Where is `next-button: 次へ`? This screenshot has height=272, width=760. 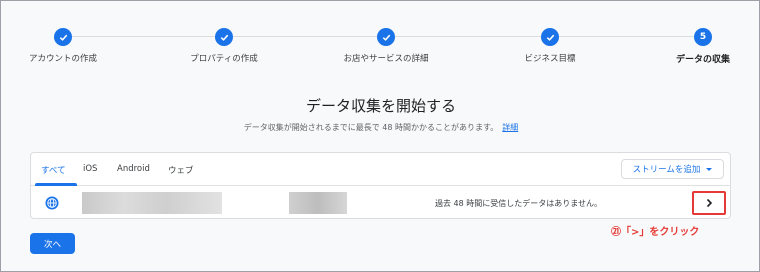 next-button: 次へ is located at coordinates (52, 243).